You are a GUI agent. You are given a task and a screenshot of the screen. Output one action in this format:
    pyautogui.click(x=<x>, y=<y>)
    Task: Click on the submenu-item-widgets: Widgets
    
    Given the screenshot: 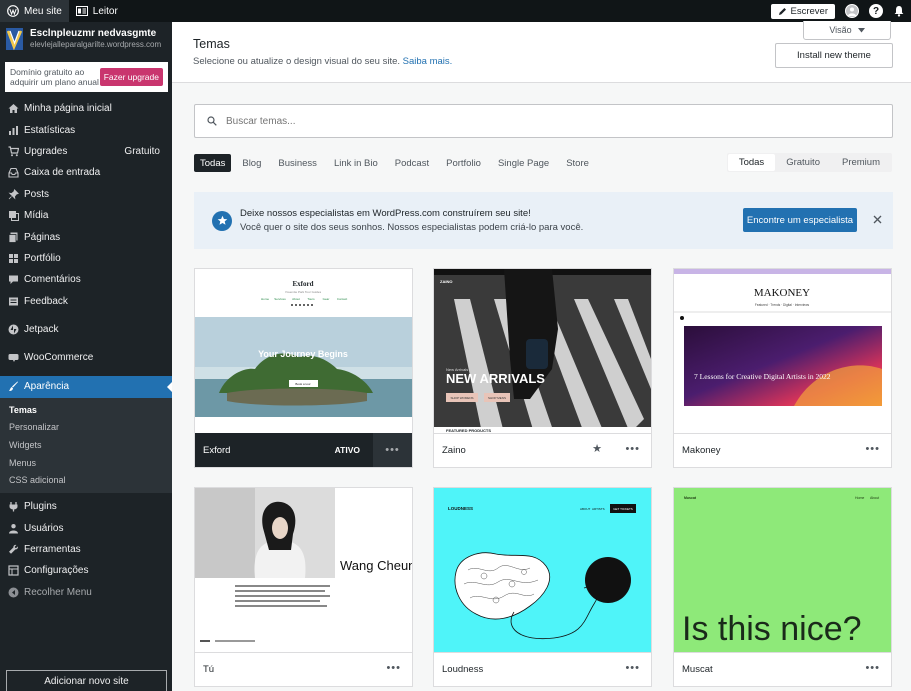 What is the action you would take?
    pyautogui.click(x=86, y=445)
    